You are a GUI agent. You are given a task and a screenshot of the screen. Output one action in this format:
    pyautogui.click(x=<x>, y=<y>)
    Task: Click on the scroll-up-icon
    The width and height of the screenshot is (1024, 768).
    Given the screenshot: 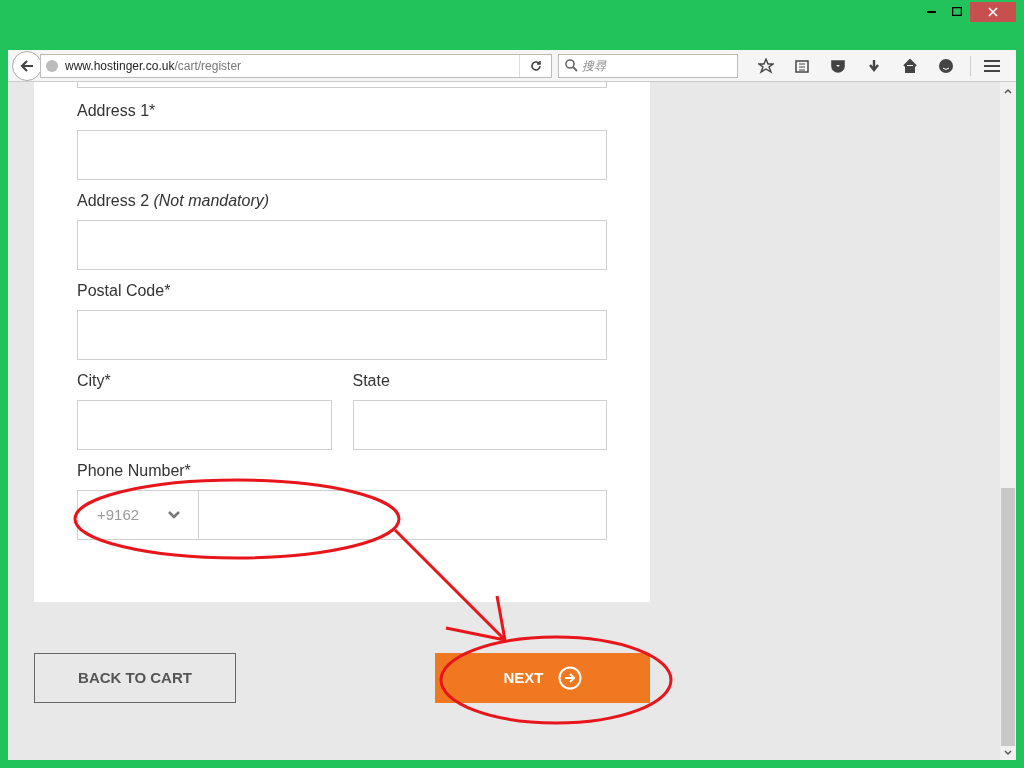 What is the action you would take?
    pyautogui.click(x=1008, y=91)
    